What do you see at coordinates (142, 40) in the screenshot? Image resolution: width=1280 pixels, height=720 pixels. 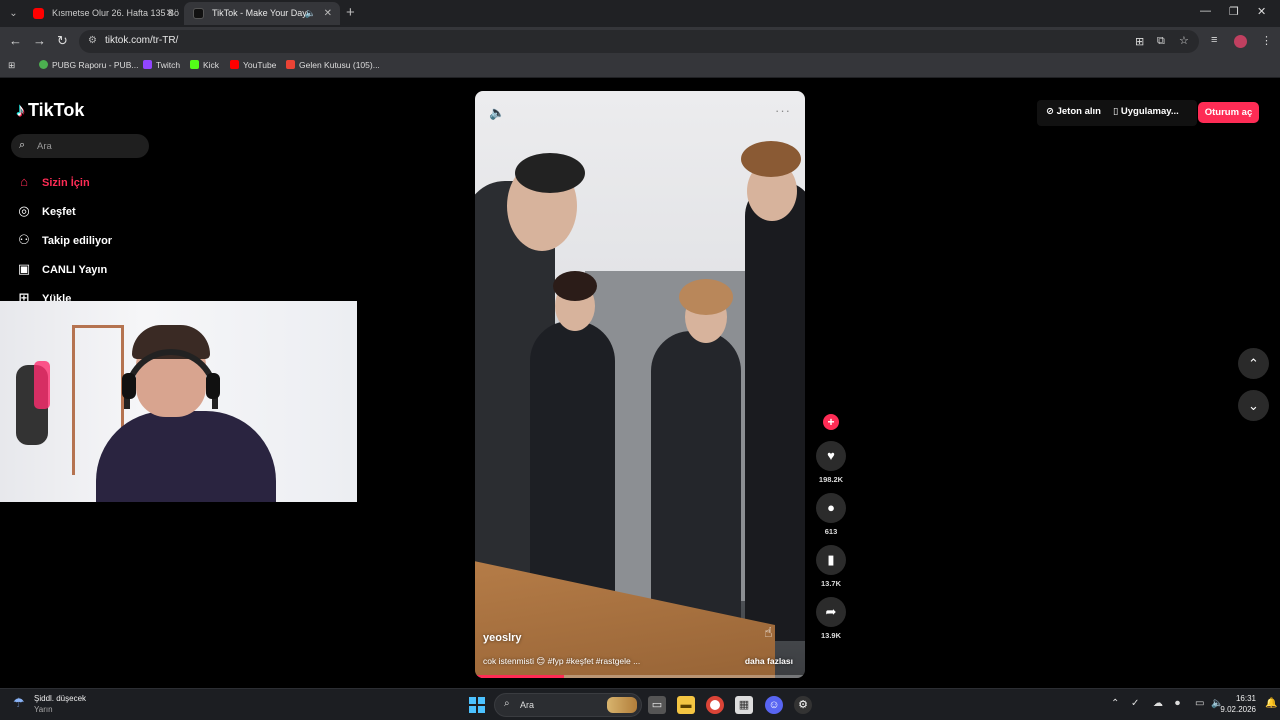 I see `url-text: tiktok.com/tr-TR/` at bounding box center [142, 40].